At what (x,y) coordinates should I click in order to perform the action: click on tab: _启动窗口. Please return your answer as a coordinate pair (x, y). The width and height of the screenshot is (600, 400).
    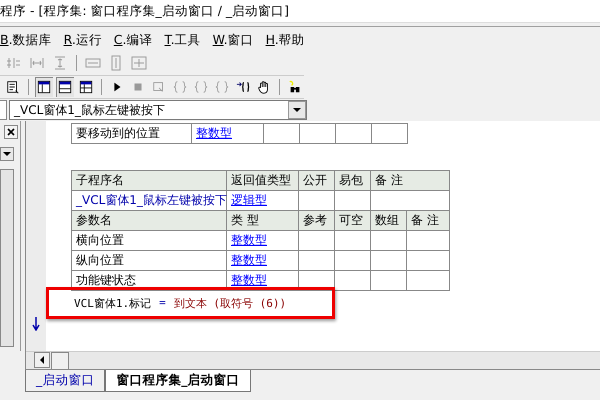
    Looking at the image, I should click on (65, 381).